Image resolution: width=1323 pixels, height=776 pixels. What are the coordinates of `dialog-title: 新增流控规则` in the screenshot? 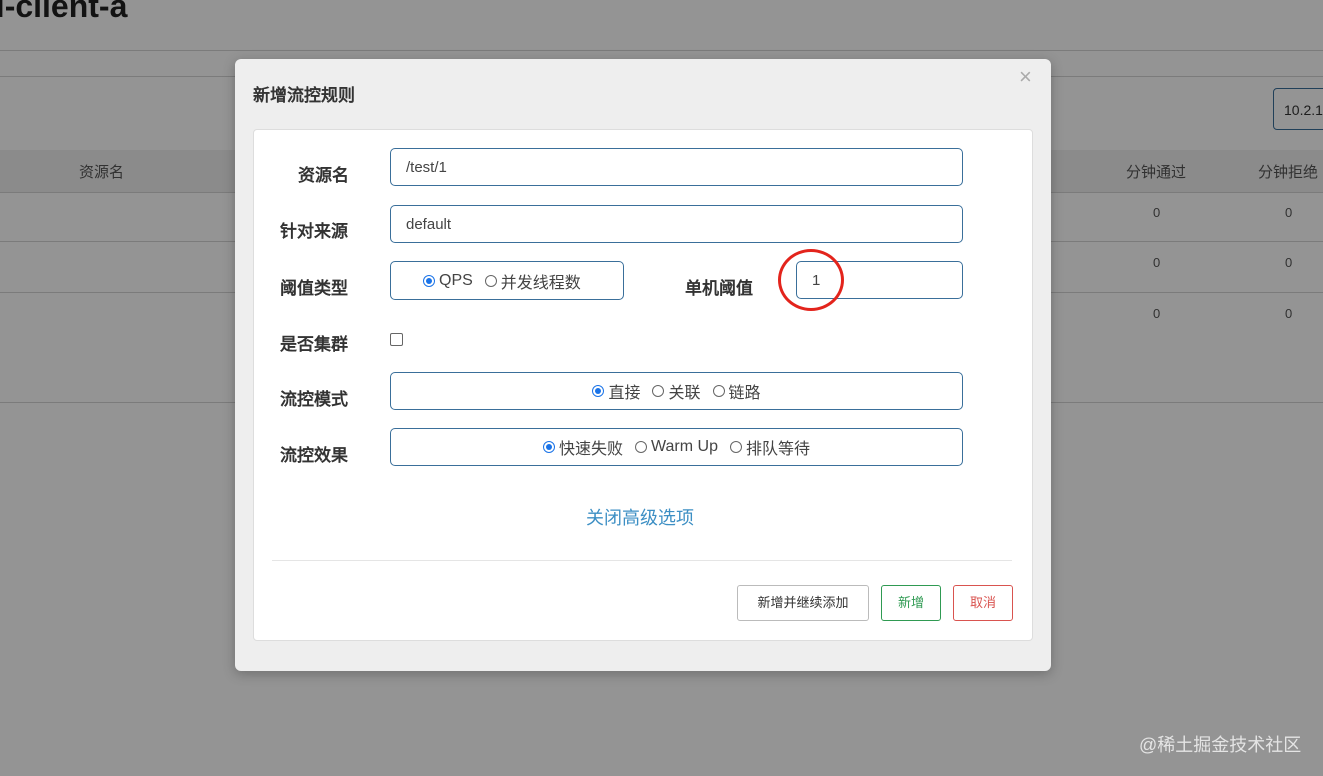 It's located at (304, 95).